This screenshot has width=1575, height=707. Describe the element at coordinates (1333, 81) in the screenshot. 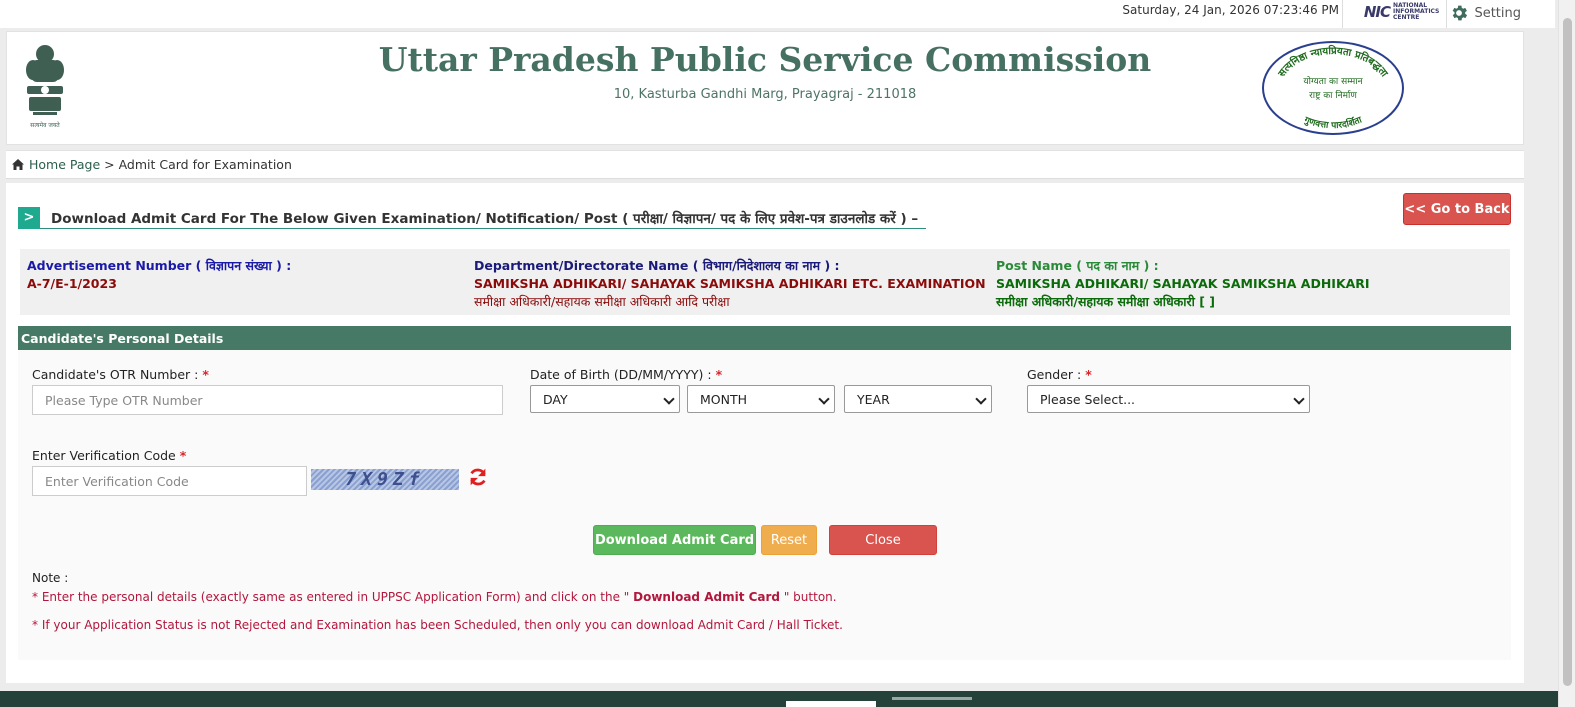

I see `seal-middle-line-1: योग्यता का सम्मान` at that location.